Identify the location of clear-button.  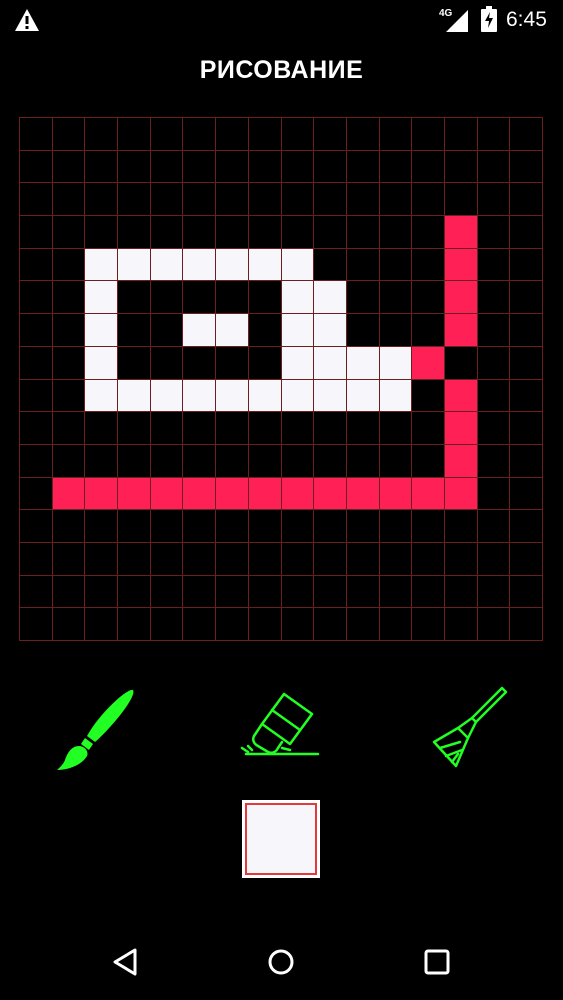
(466, 728).